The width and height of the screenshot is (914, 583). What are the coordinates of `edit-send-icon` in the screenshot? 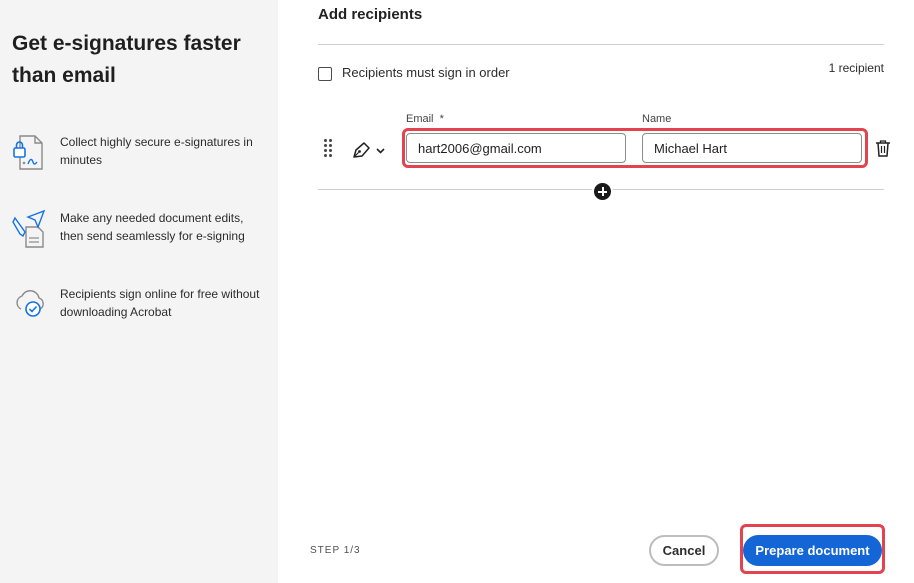 It's located at (29, 228).